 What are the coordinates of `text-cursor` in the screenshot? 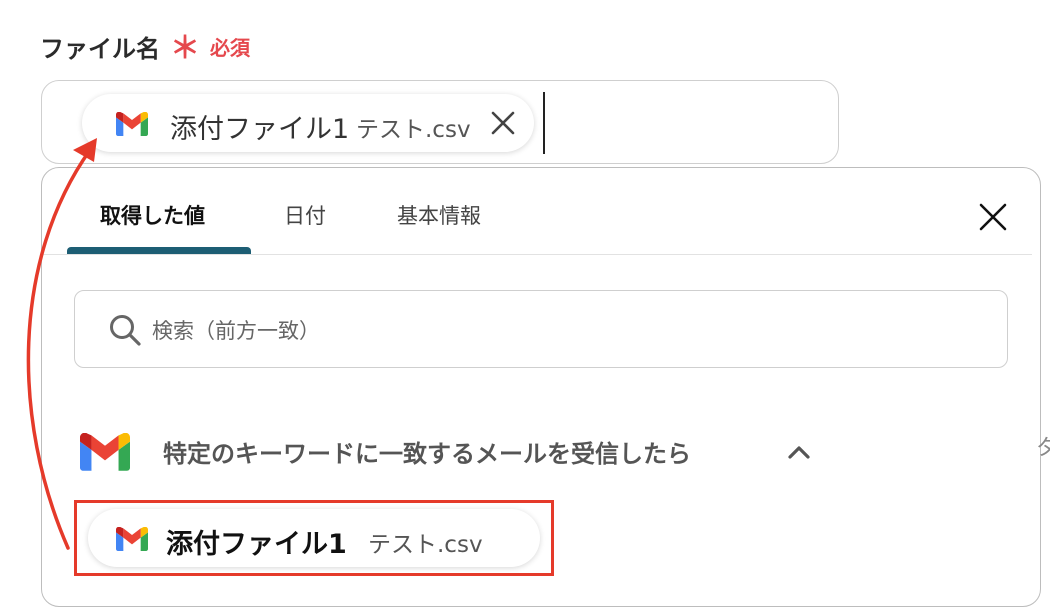 It's located at (544, 123).